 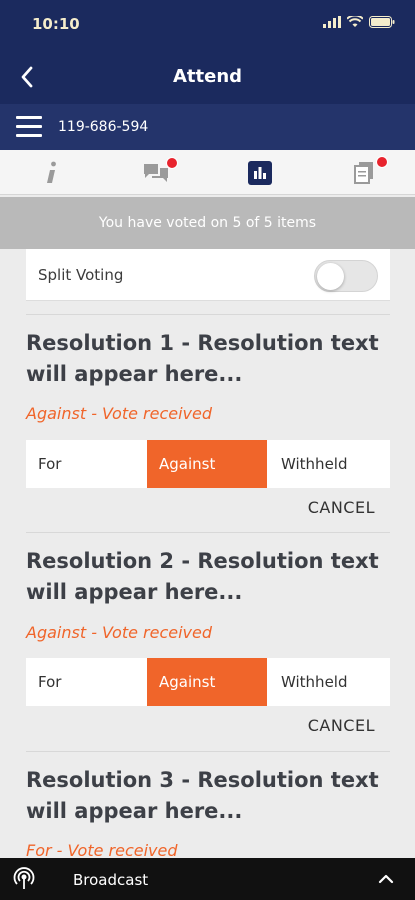 What do you see at coordinates (330, 276) in the screenshot?
I see `toggle-knob` at bounding box center [330, 276].